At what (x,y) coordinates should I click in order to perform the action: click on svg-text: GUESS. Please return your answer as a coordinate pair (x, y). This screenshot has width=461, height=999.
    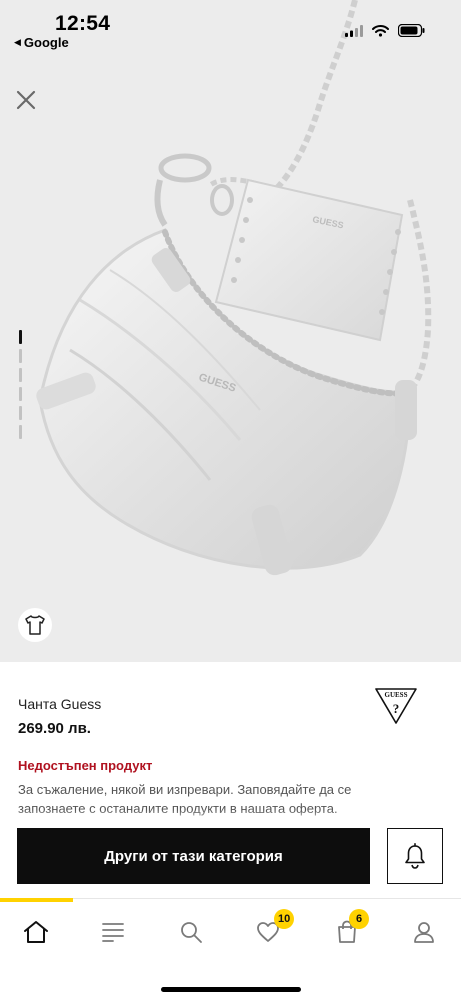
    Looking at the image, I should click on (396, 695).